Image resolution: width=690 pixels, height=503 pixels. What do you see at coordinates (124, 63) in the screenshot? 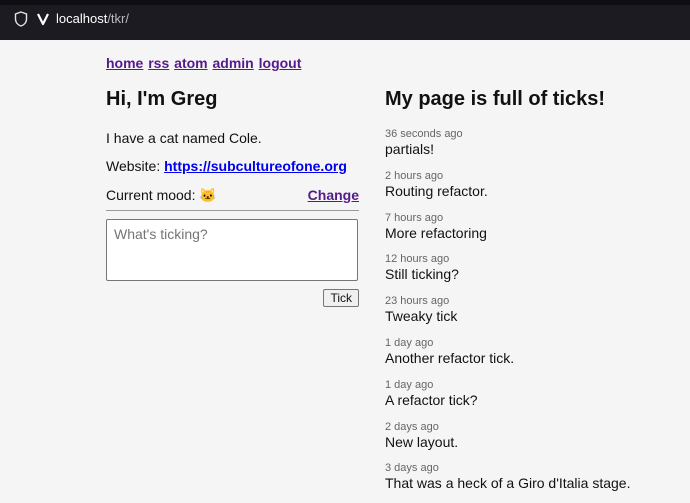
I see `nav-home-link: home` at bounding box center [124, 63].